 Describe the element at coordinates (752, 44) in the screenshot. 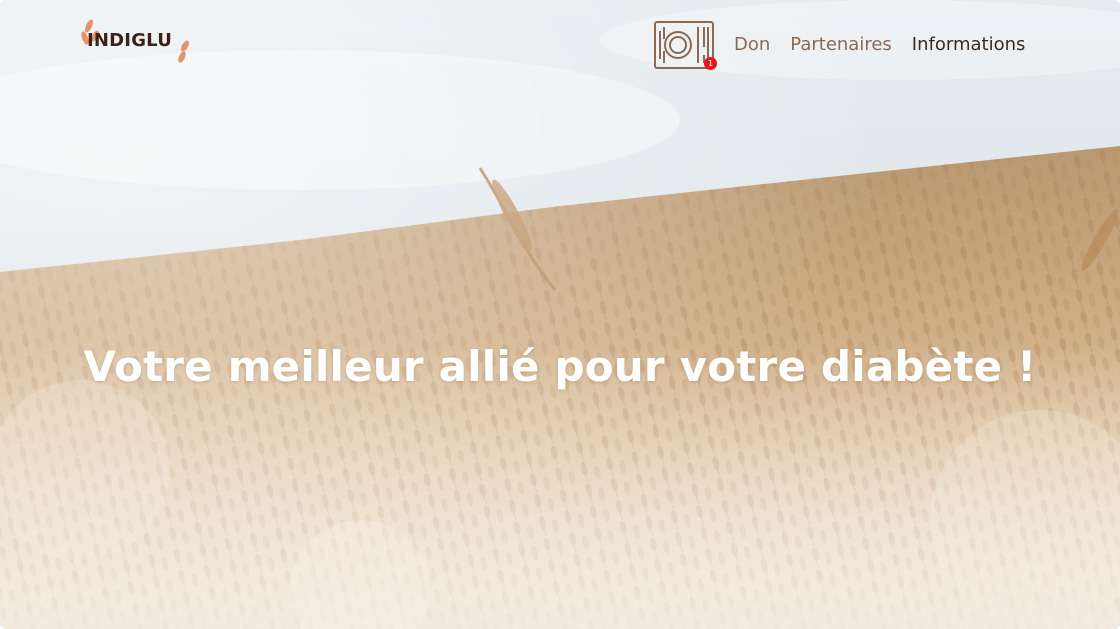

I see `nav-link-don: Don` at that location.